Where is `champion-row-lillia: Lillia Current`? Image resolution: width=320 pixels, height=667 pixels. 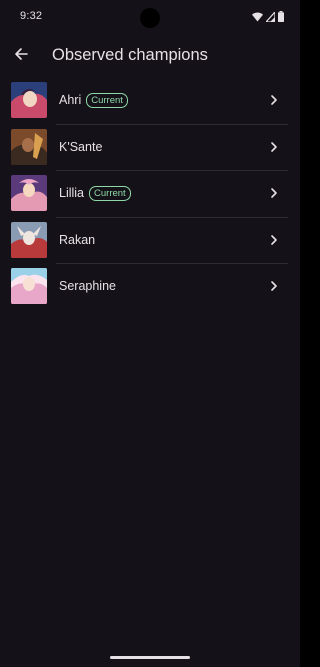 champion-row-lillia: Lillia Current is located at coordinates (150, 193).